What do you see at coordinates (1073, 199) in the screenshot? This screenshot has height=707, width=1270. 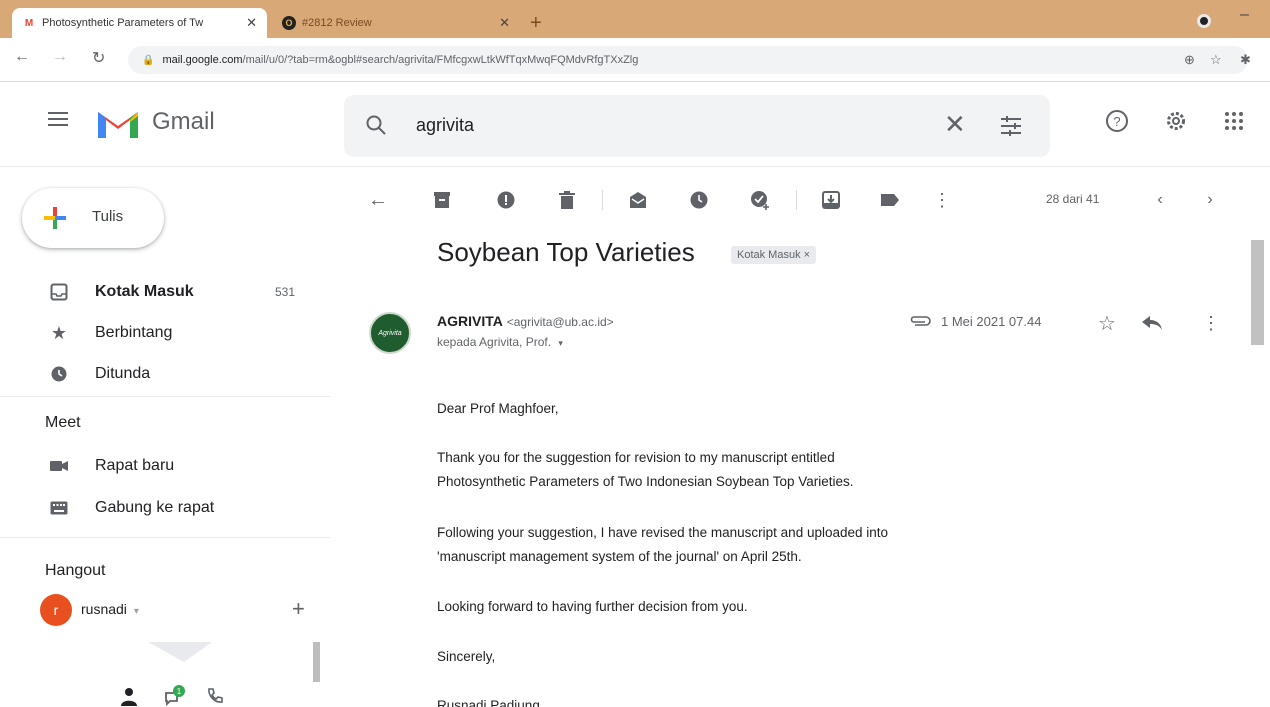 I see `pagination-text: 28 dari 41` at bounding box center [1073, 199].